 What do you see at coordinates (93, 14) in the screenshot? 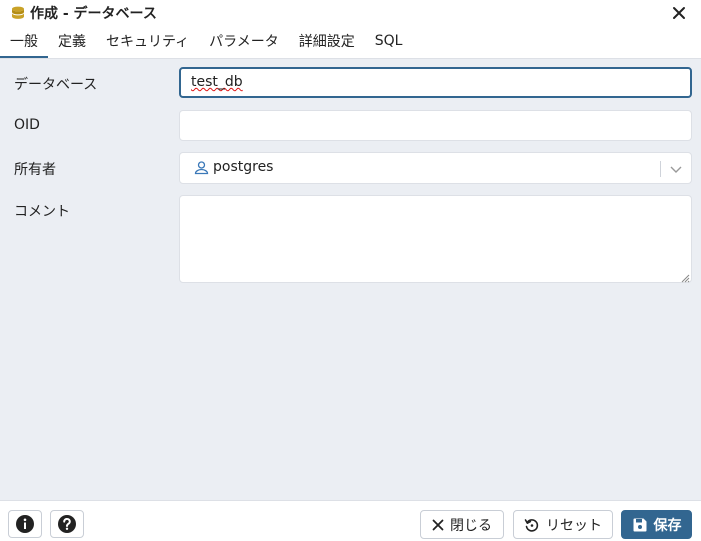
I see `dialog-title: 作成 - データベース` at bounding box center [93, 14].